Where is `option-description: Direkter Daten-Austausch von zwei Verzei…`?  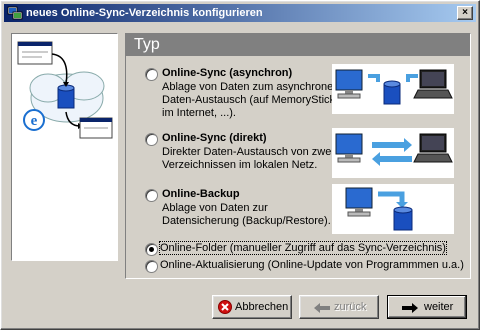
option-description: Direkter Daten-Austausch von zwei Verzei… is located at coordinates (248, 158).